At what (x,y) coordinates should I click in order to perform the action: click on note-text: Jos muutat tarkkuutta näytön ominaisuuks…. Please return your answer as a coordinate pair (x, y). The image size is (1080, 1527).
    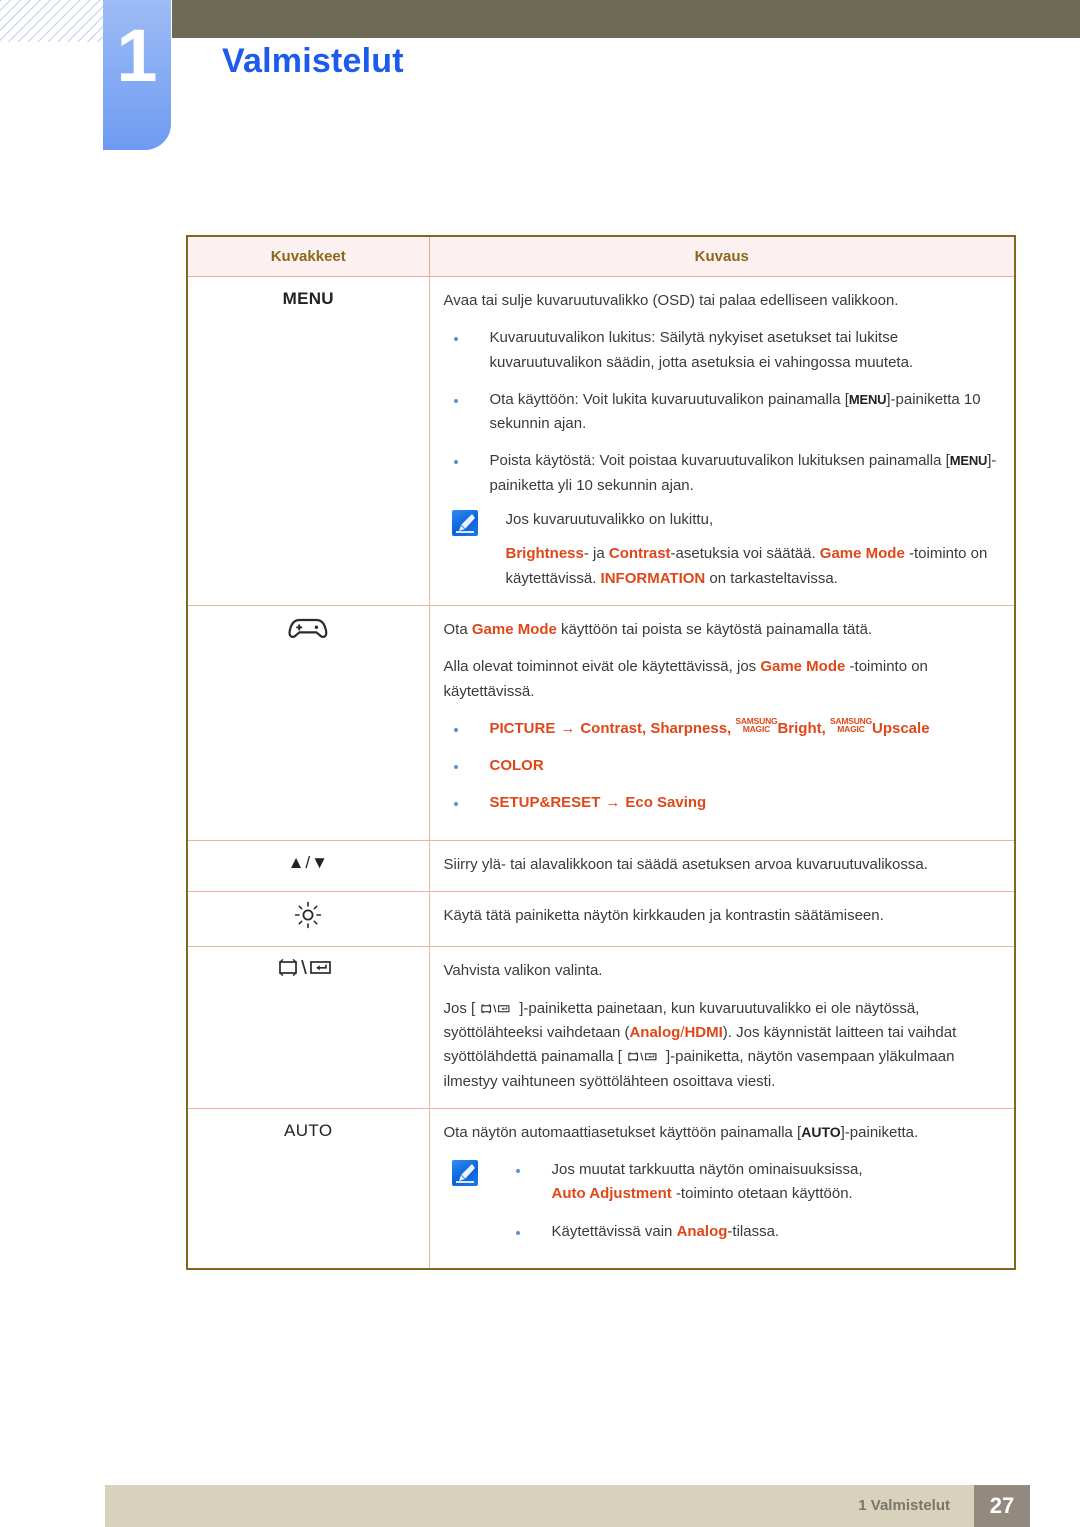
    Looking at the image, I should click on (707, 1170).